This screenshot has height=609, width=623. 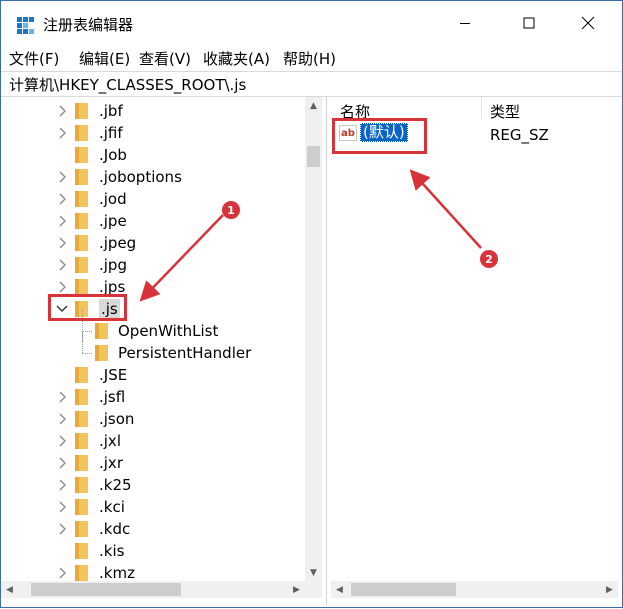 I want to click on tree-item-label: .jbf, so click(x=111, y=111).